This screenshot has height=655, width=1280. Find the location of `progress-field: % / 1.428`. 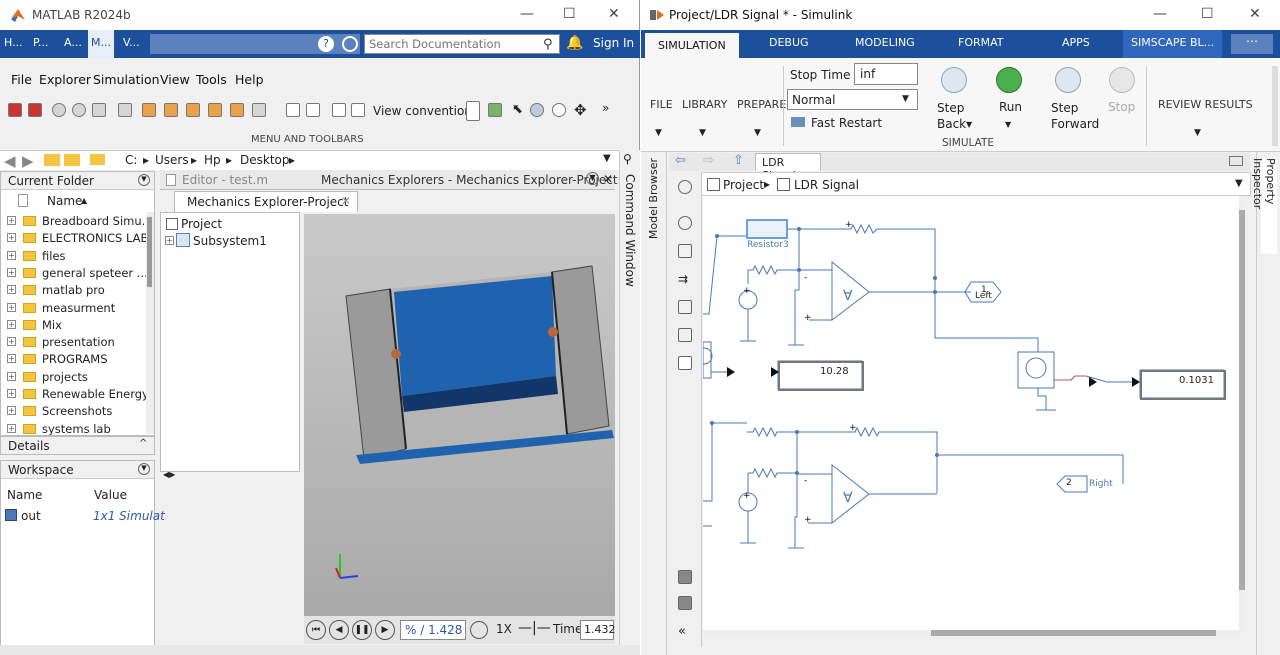

progress-field: % / 1.428 is located at coordinates (433, 630).